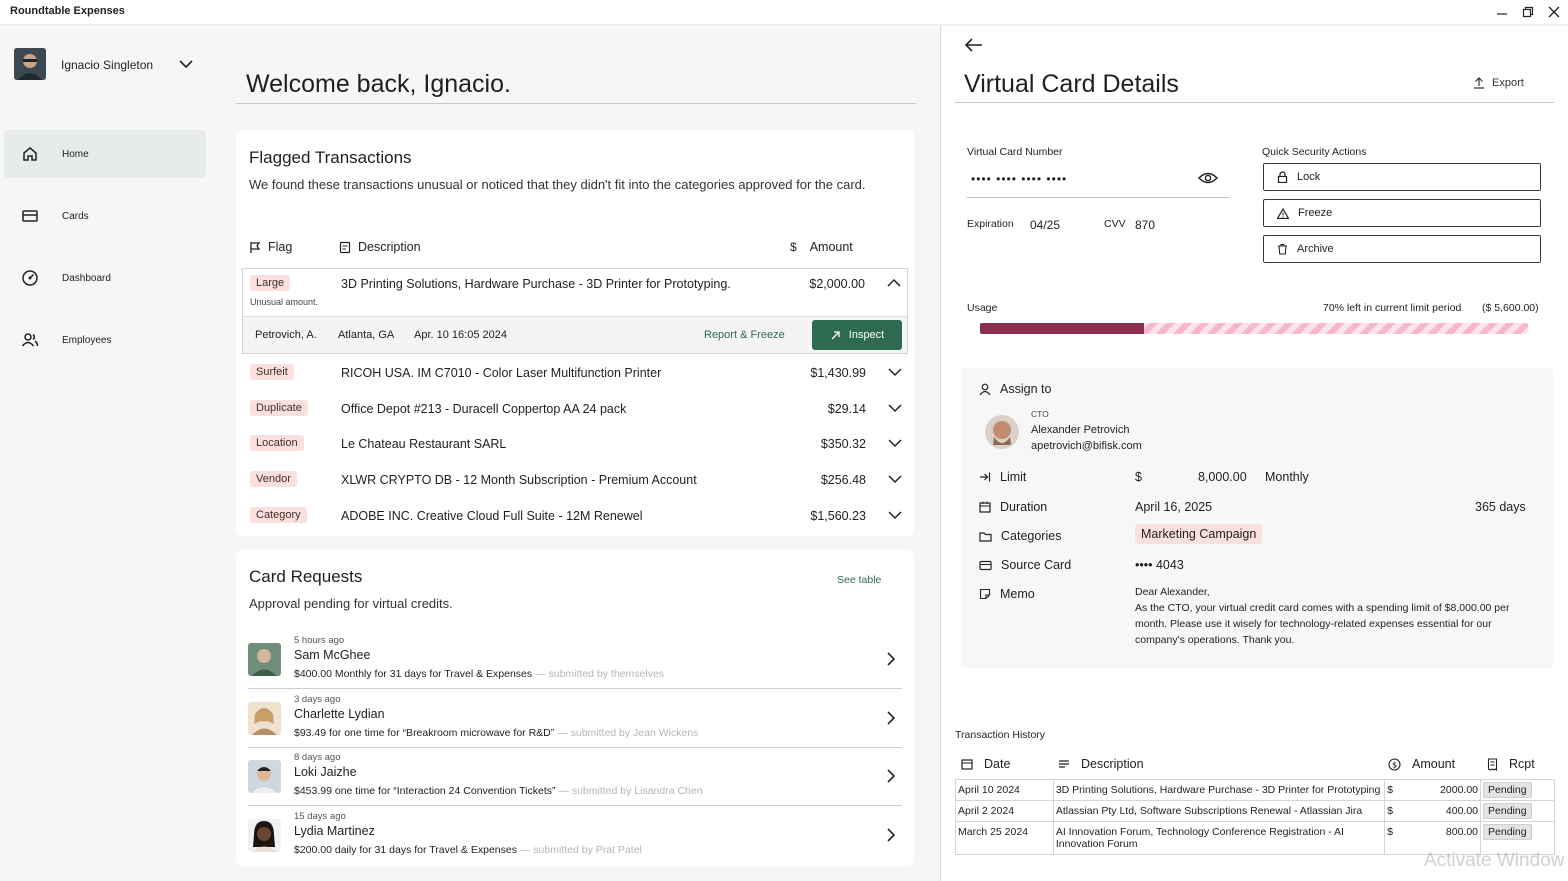  I want to click on sidebar-item-label: Employees, so click(87, 340).